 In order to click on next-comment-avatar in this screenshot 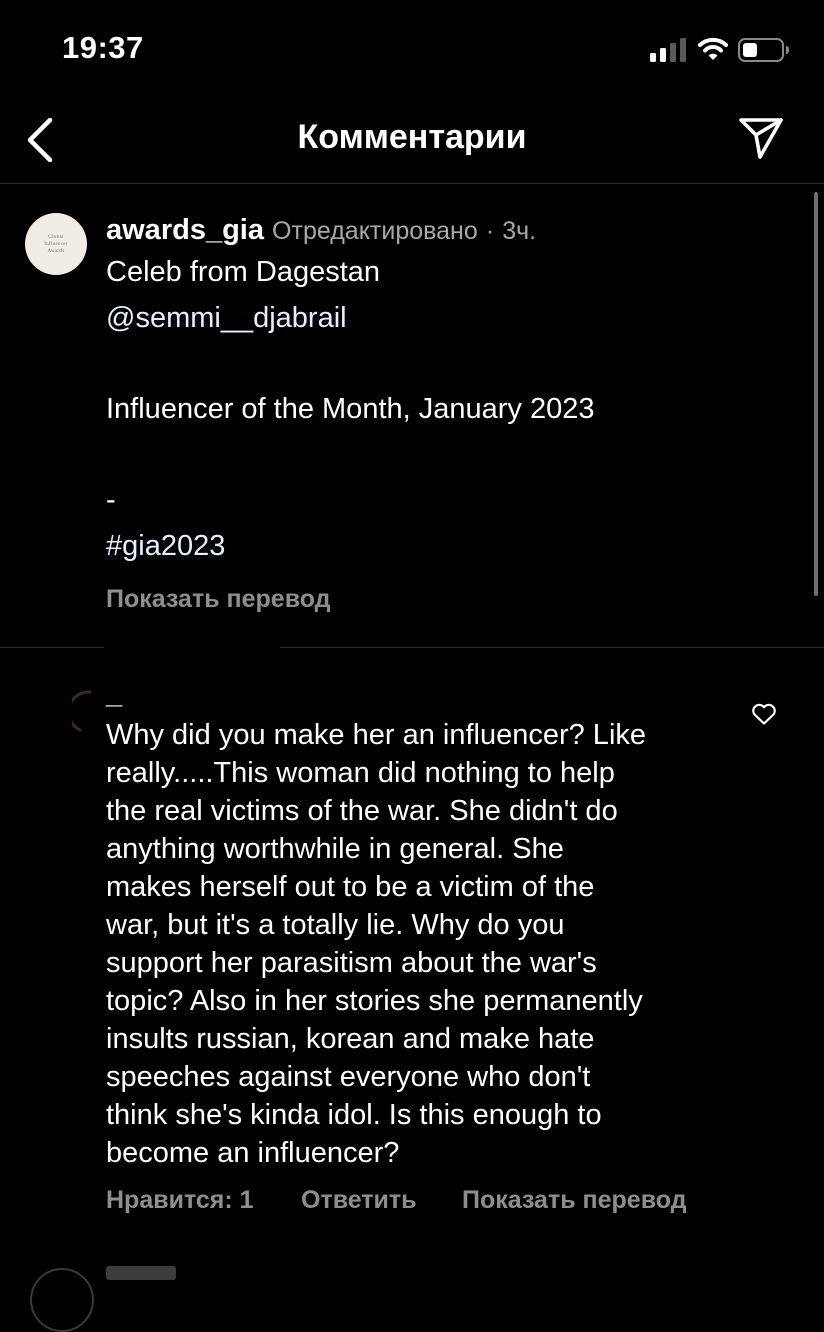, I will do `click(62, 1300)`.